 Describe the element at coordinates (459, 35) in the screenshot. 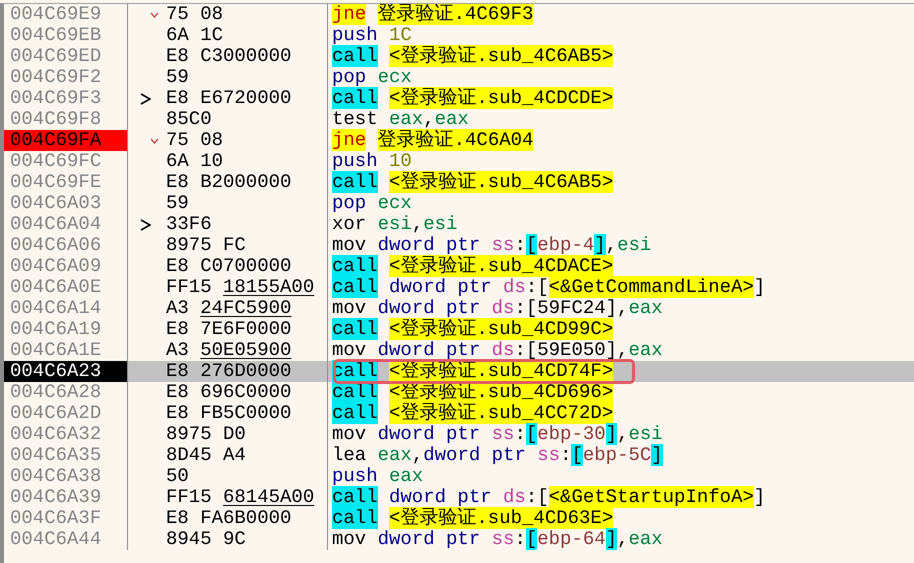

I see `disassembly-row: 004C69EB 6A 1C push 1C` at that location.